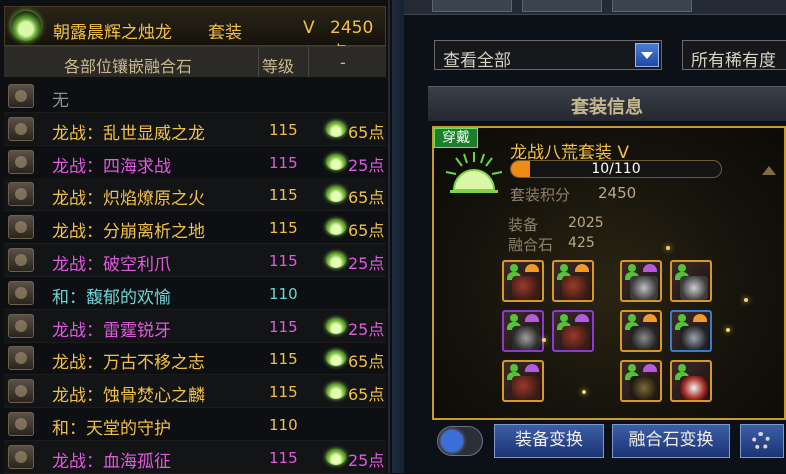  Describe the element at coordinates (21, 227) in the screenshot. I see `belt-icon` at that location.